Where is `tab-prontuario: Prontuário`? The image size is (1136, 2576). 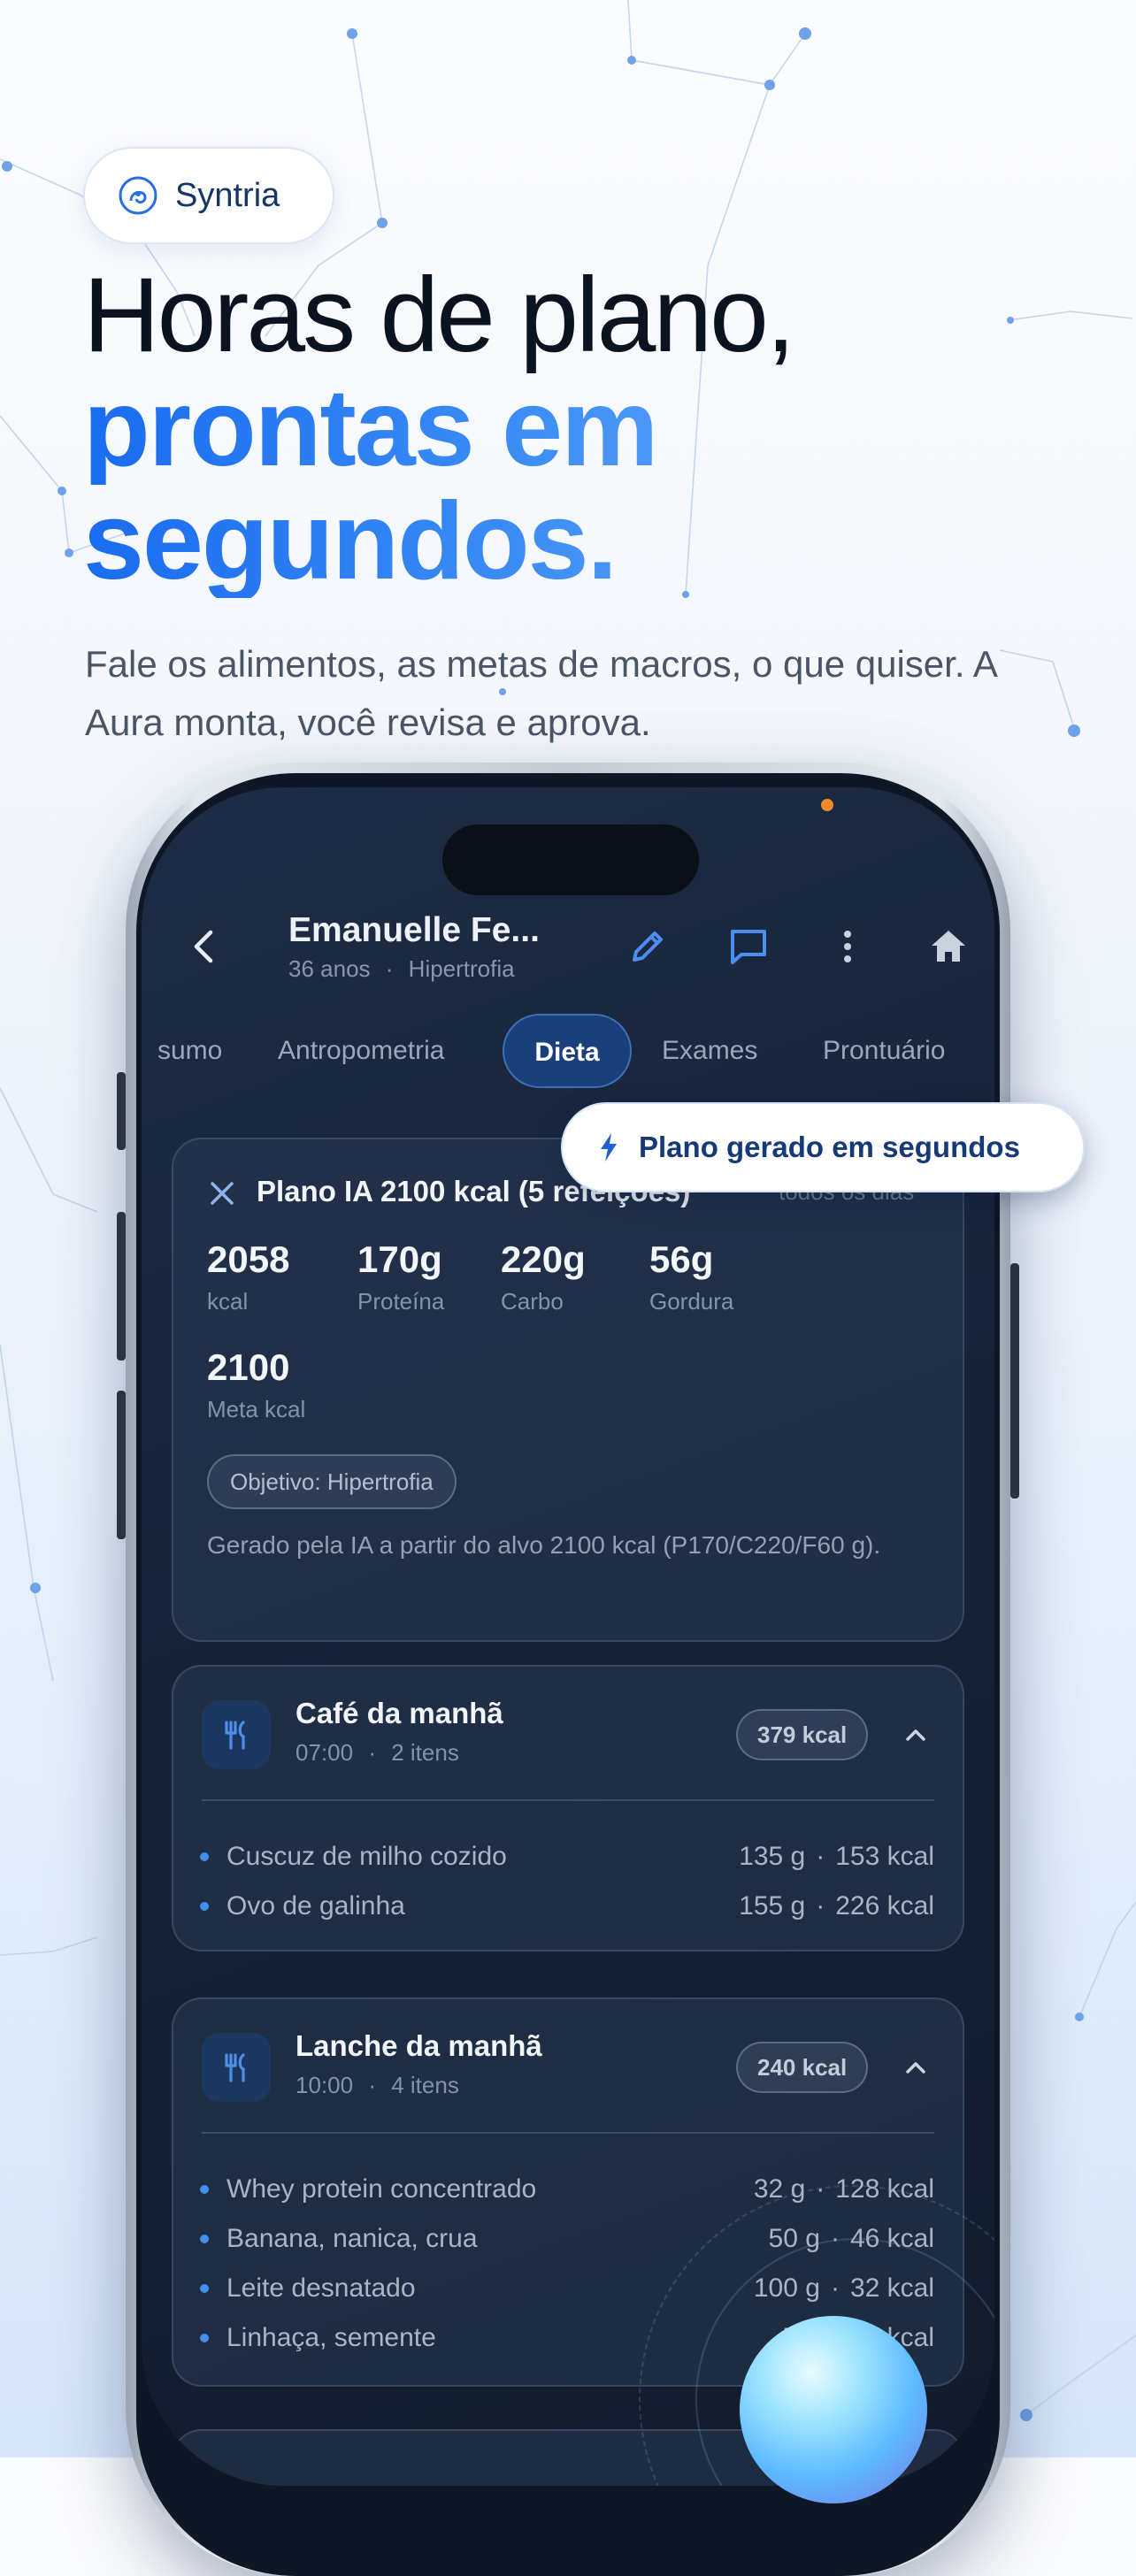
tab-prontuario: Prontuário is located at coordinates (884, 1051).